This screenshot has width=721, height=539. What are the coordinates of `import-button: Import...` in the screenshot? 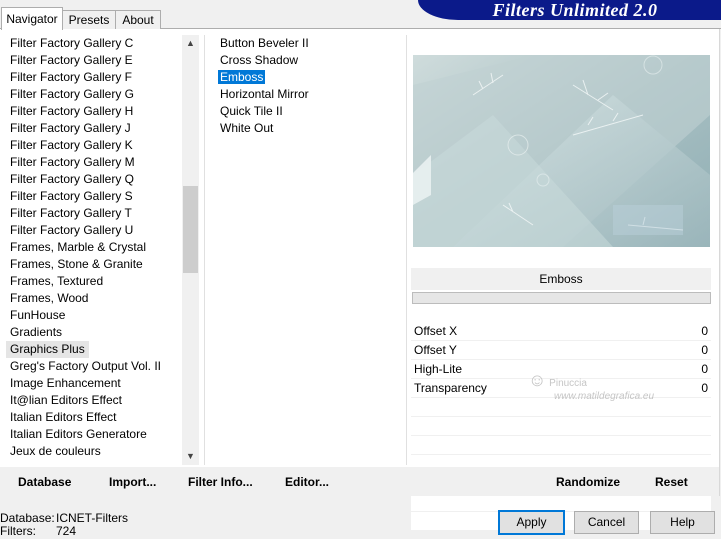 It's located at (132, 482).